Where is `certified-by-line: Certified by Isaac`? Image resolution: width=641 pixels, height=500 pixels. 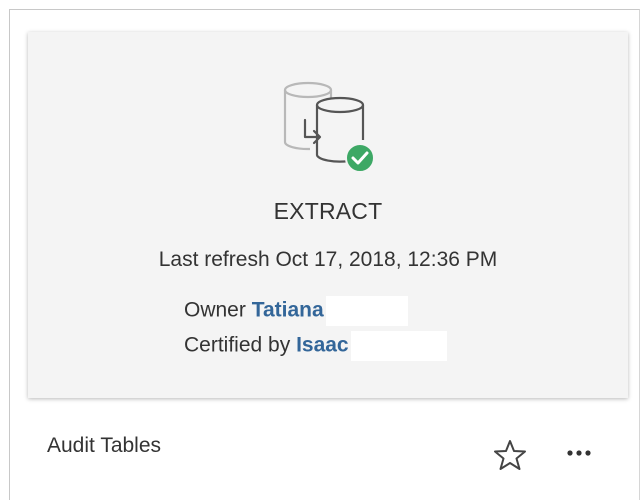 certified-by-line: Certified by Isaac is located at coordinates (315, 346).